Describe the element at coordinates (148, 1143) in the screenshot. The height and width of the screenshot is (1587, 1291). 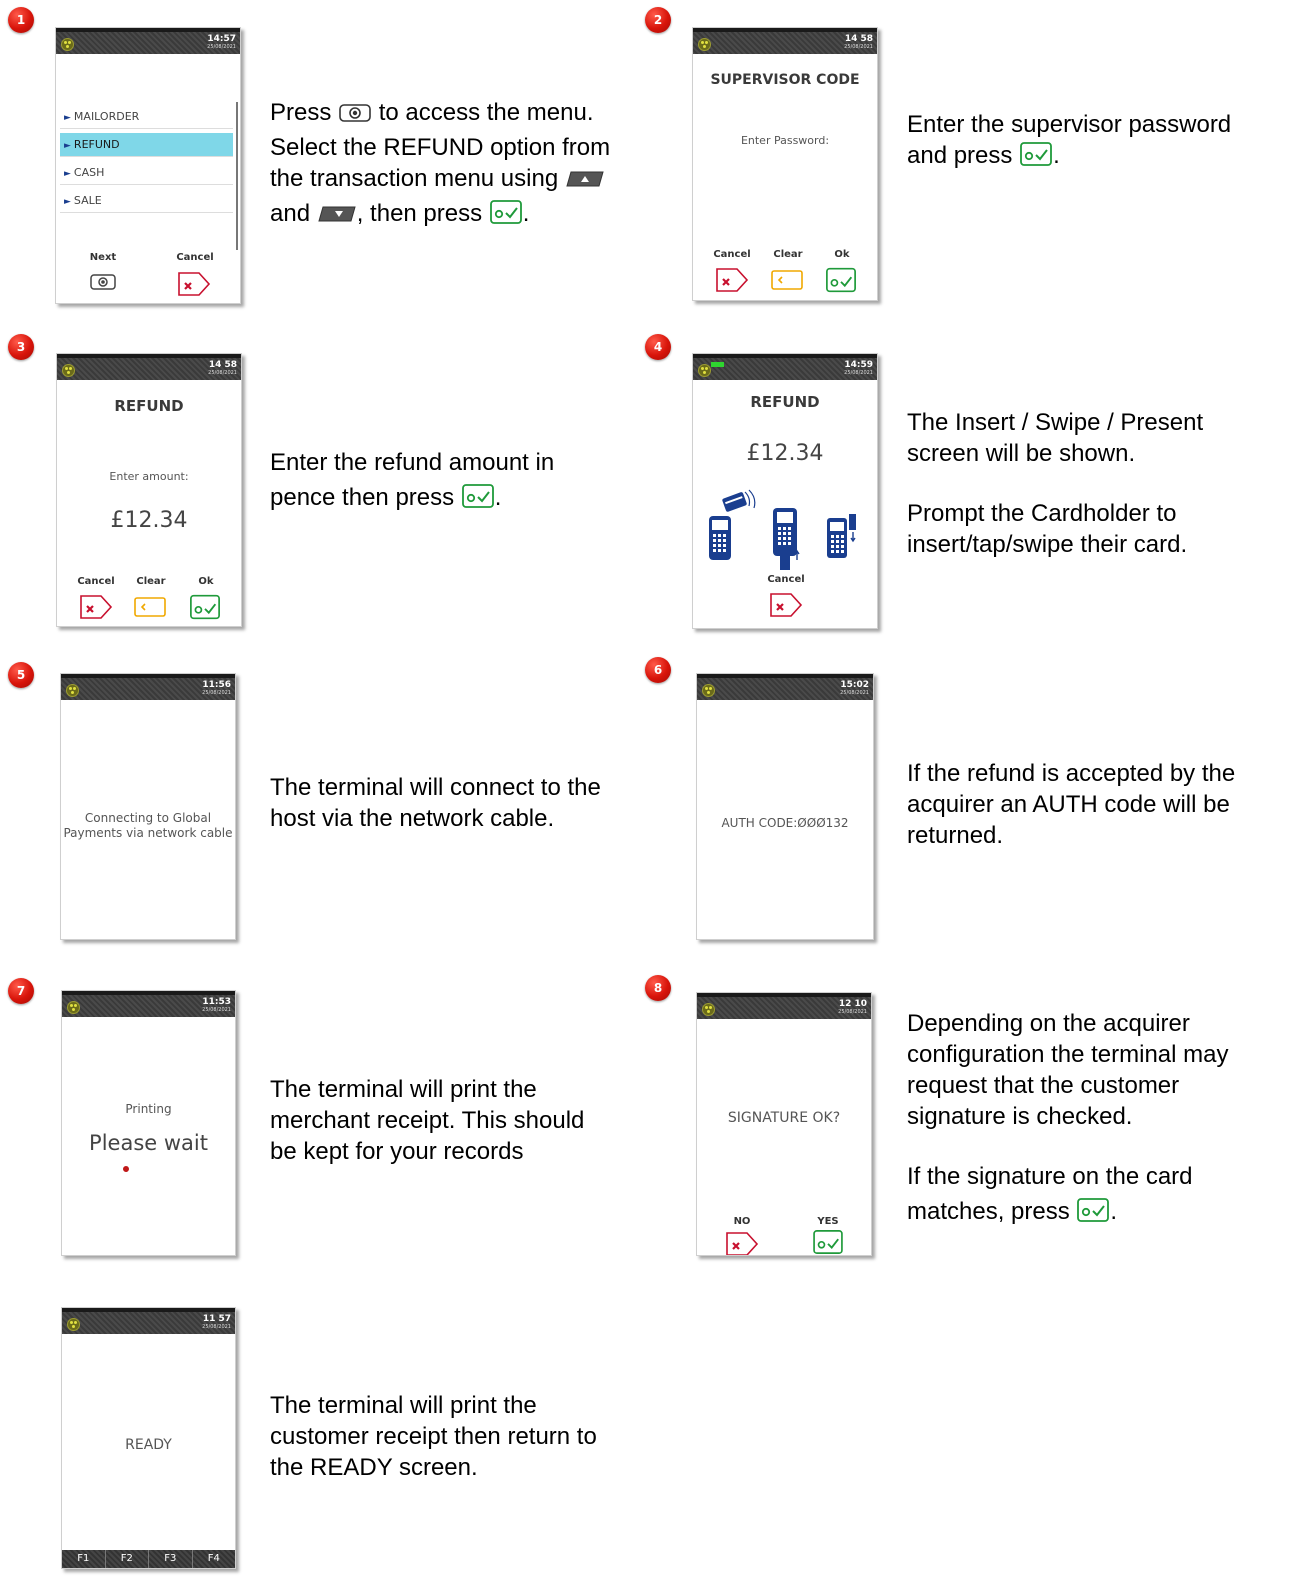
I see `please-wait-label: Please wait` at that location.